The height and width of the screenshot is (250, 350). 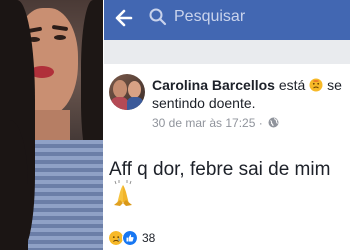 What do you see at coordinates (213, 85) in the screenshot?
I see `post-author-name: Carolina Barcellos` at bounding box center [213, 85].